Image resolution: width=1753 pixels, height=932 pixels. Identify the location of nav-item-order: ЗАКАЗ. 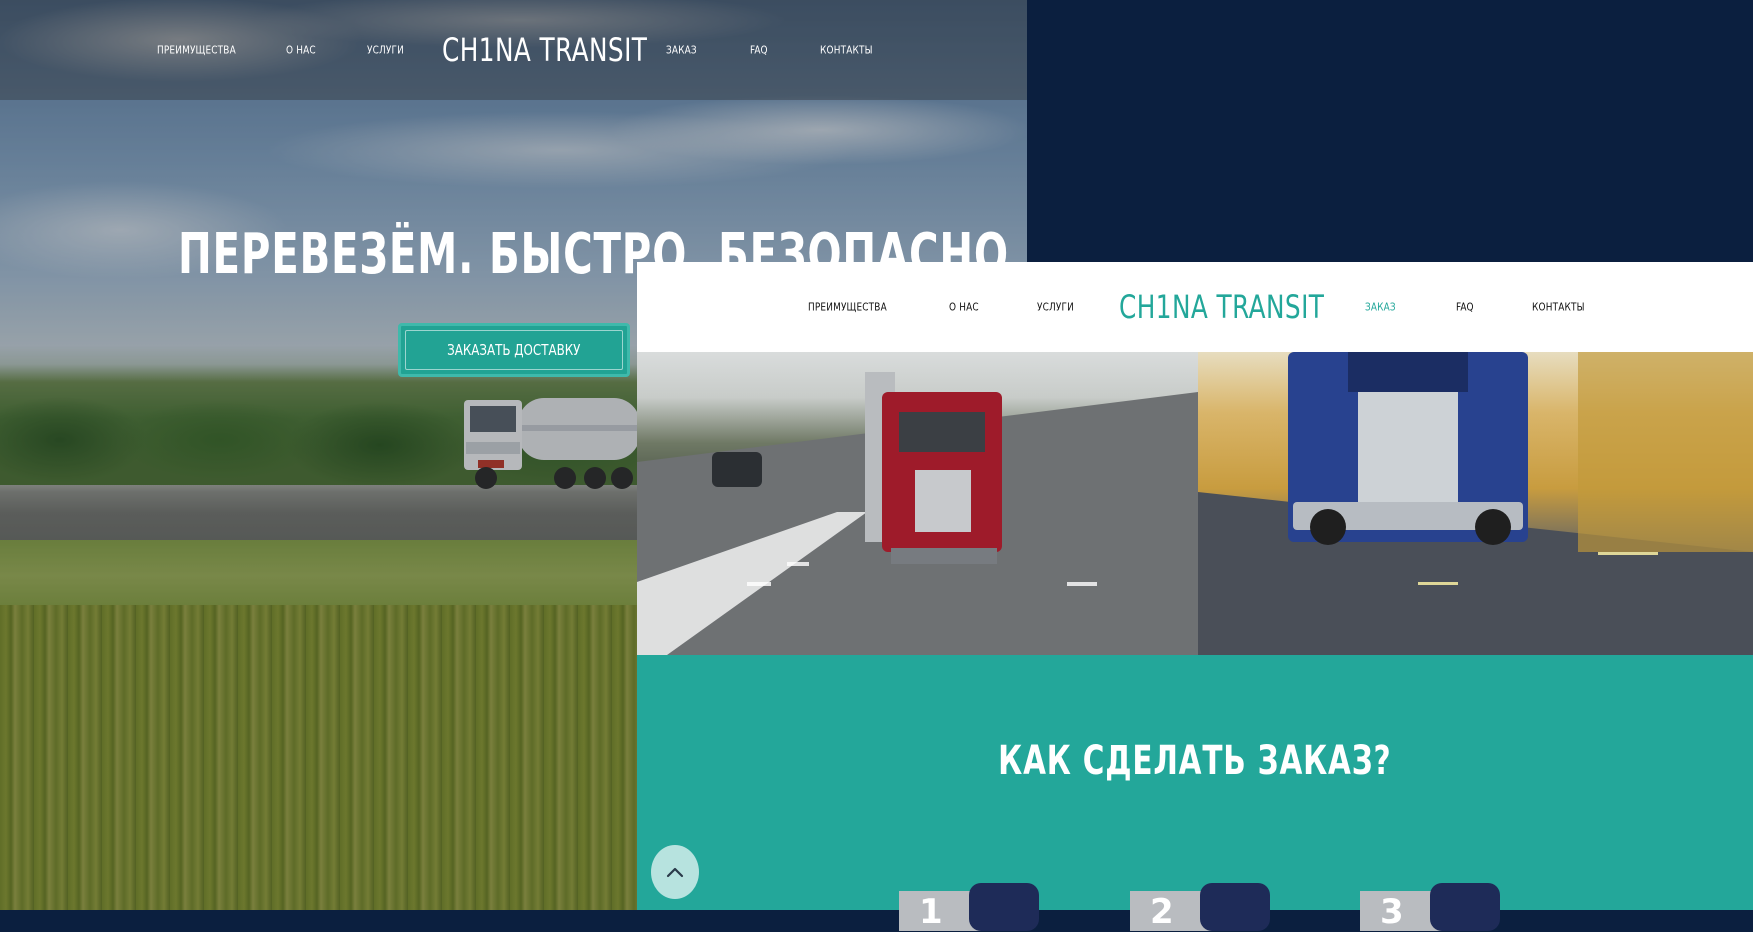
(681, 50).